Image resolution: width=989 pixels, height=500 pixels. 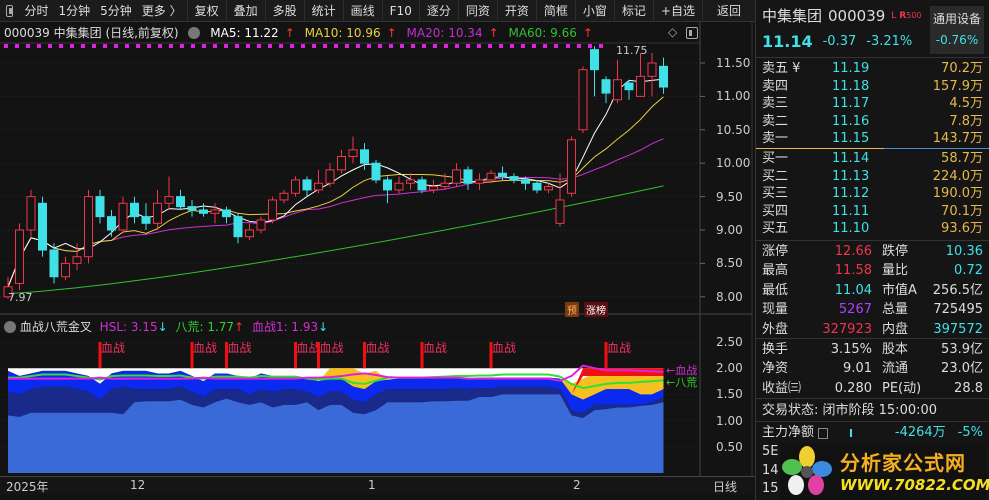 What do you see at coordinates (775, 369) in the screenshot?
I see `stat-label: 净资` at bounding box center [775, 369].